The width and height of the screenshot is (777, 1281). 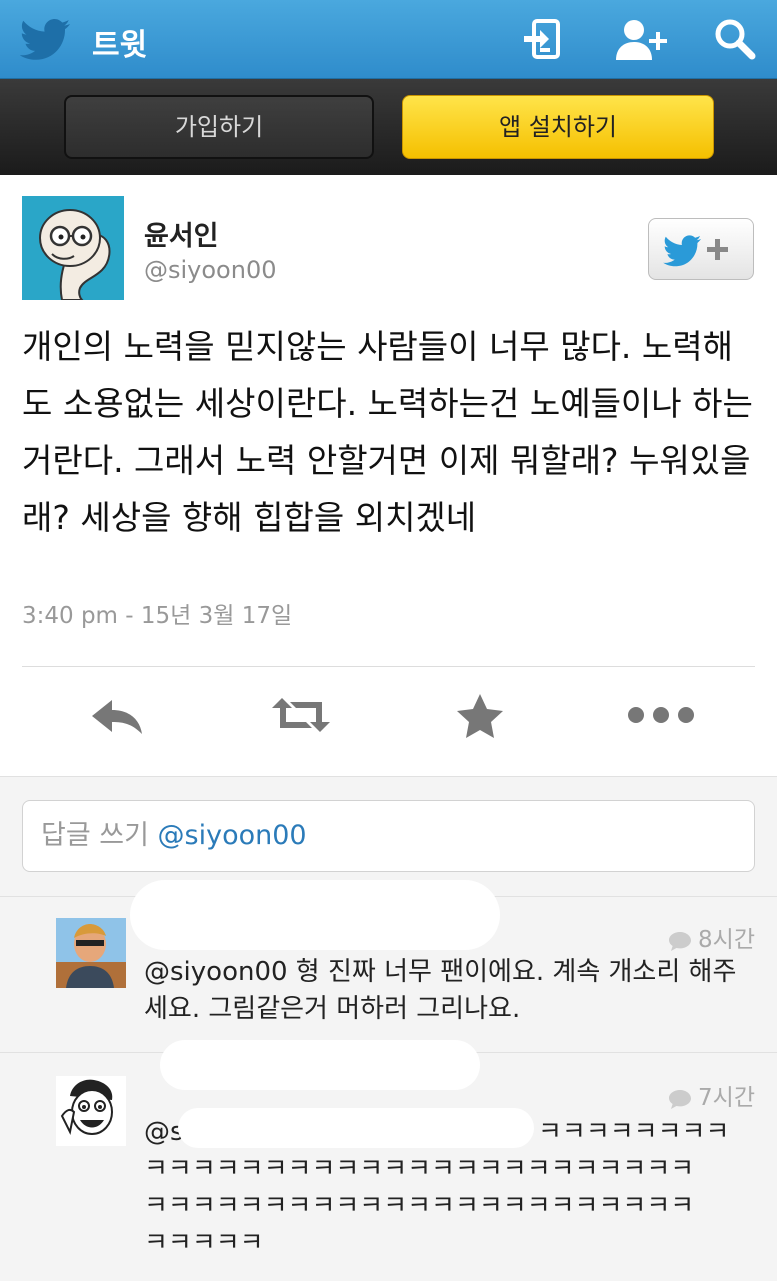 I want to click on reply-text-end: ㅋㅋㅋㅋㅋㅋㅋㅋ, so click(x=634, y=1132).